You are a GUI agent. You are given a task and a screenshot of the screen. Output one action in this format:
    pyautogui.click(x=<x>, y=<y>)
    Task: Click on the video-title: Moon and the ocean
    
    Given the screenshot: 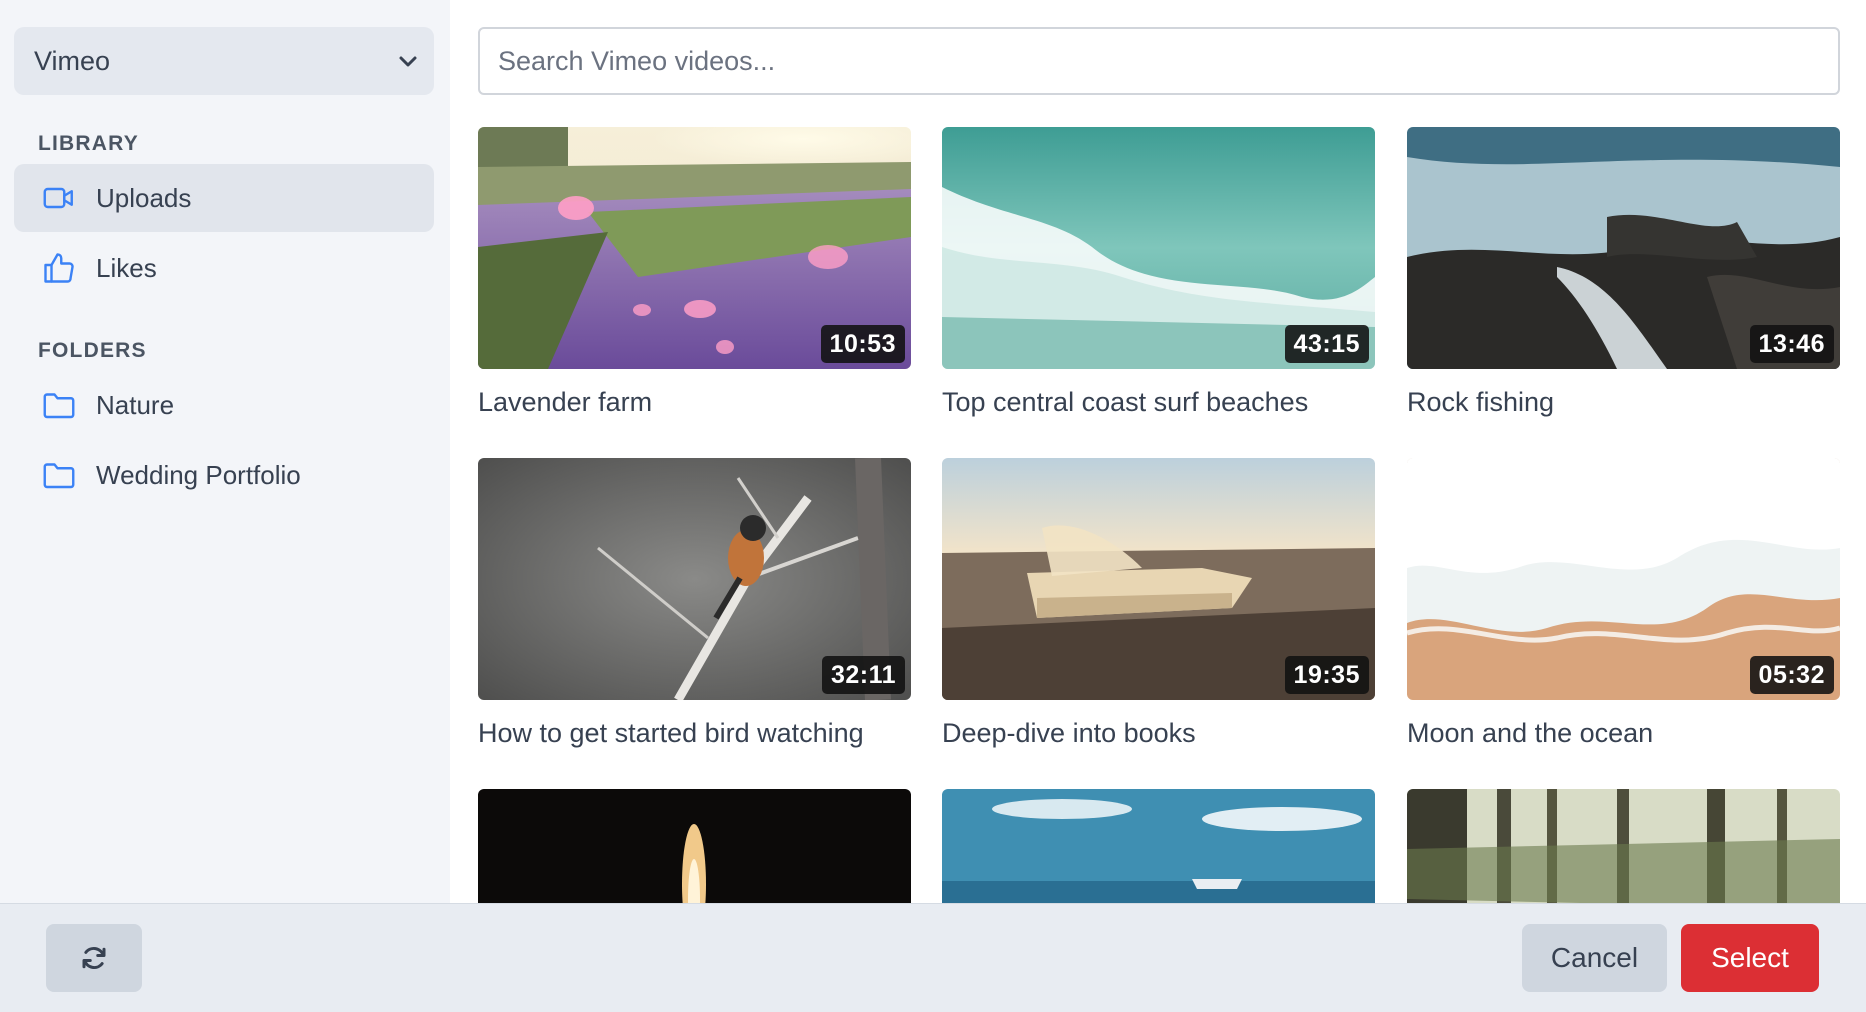 What is the action you would take?
    pyautogui.click(x=1530, y=733)
    